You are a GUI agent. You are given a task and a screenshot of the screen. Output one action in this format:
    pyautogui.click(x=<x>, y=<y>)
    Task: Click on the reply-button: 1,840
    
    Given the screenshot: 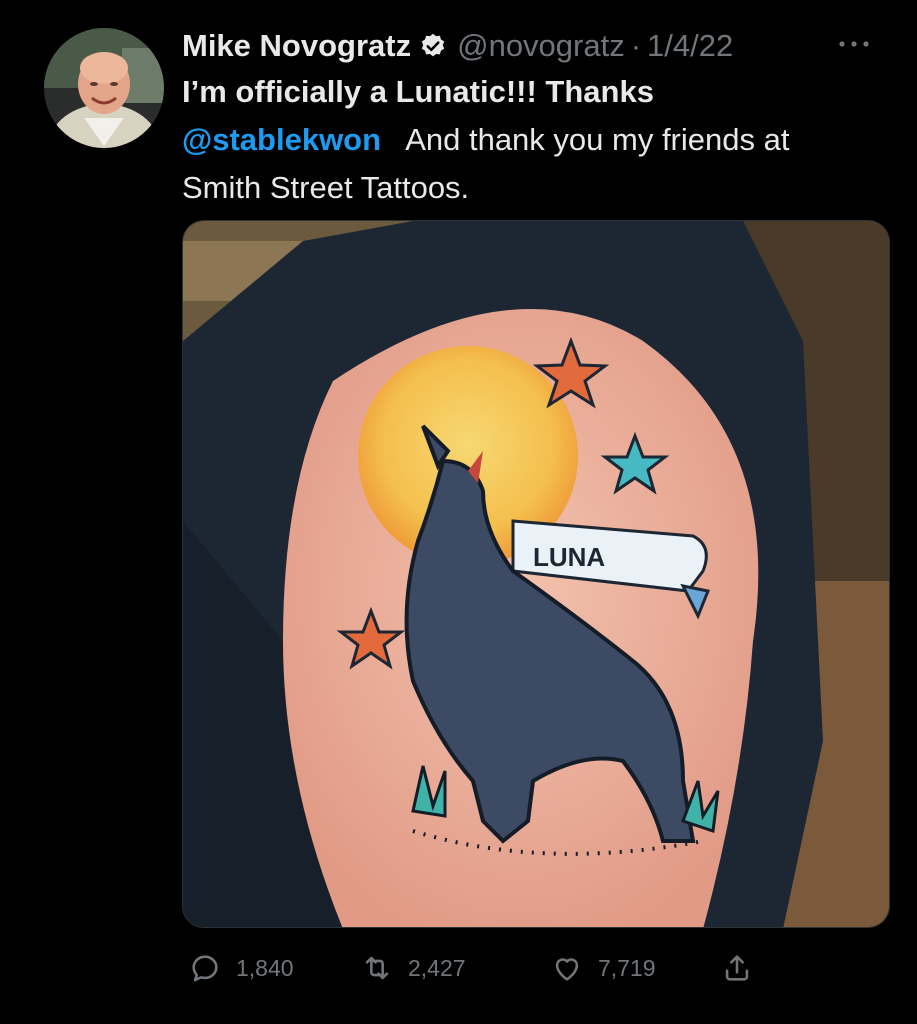 What is the action you would take?
    pyautogui.click(x=241, y=968)
    